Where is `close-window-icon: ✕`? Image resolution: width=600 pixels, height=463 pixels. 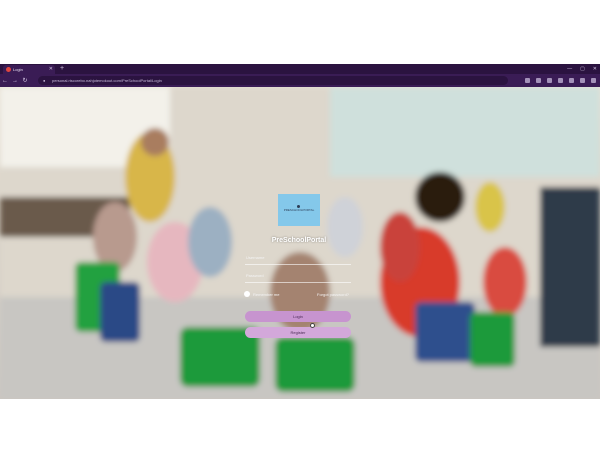 close-window-icon: ✕ is located at coordinates (595, 69).